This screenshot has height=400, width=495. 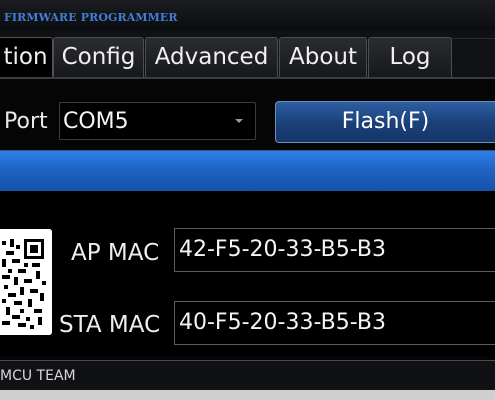 I want to click on qr-code, so click(x=26, y=282).